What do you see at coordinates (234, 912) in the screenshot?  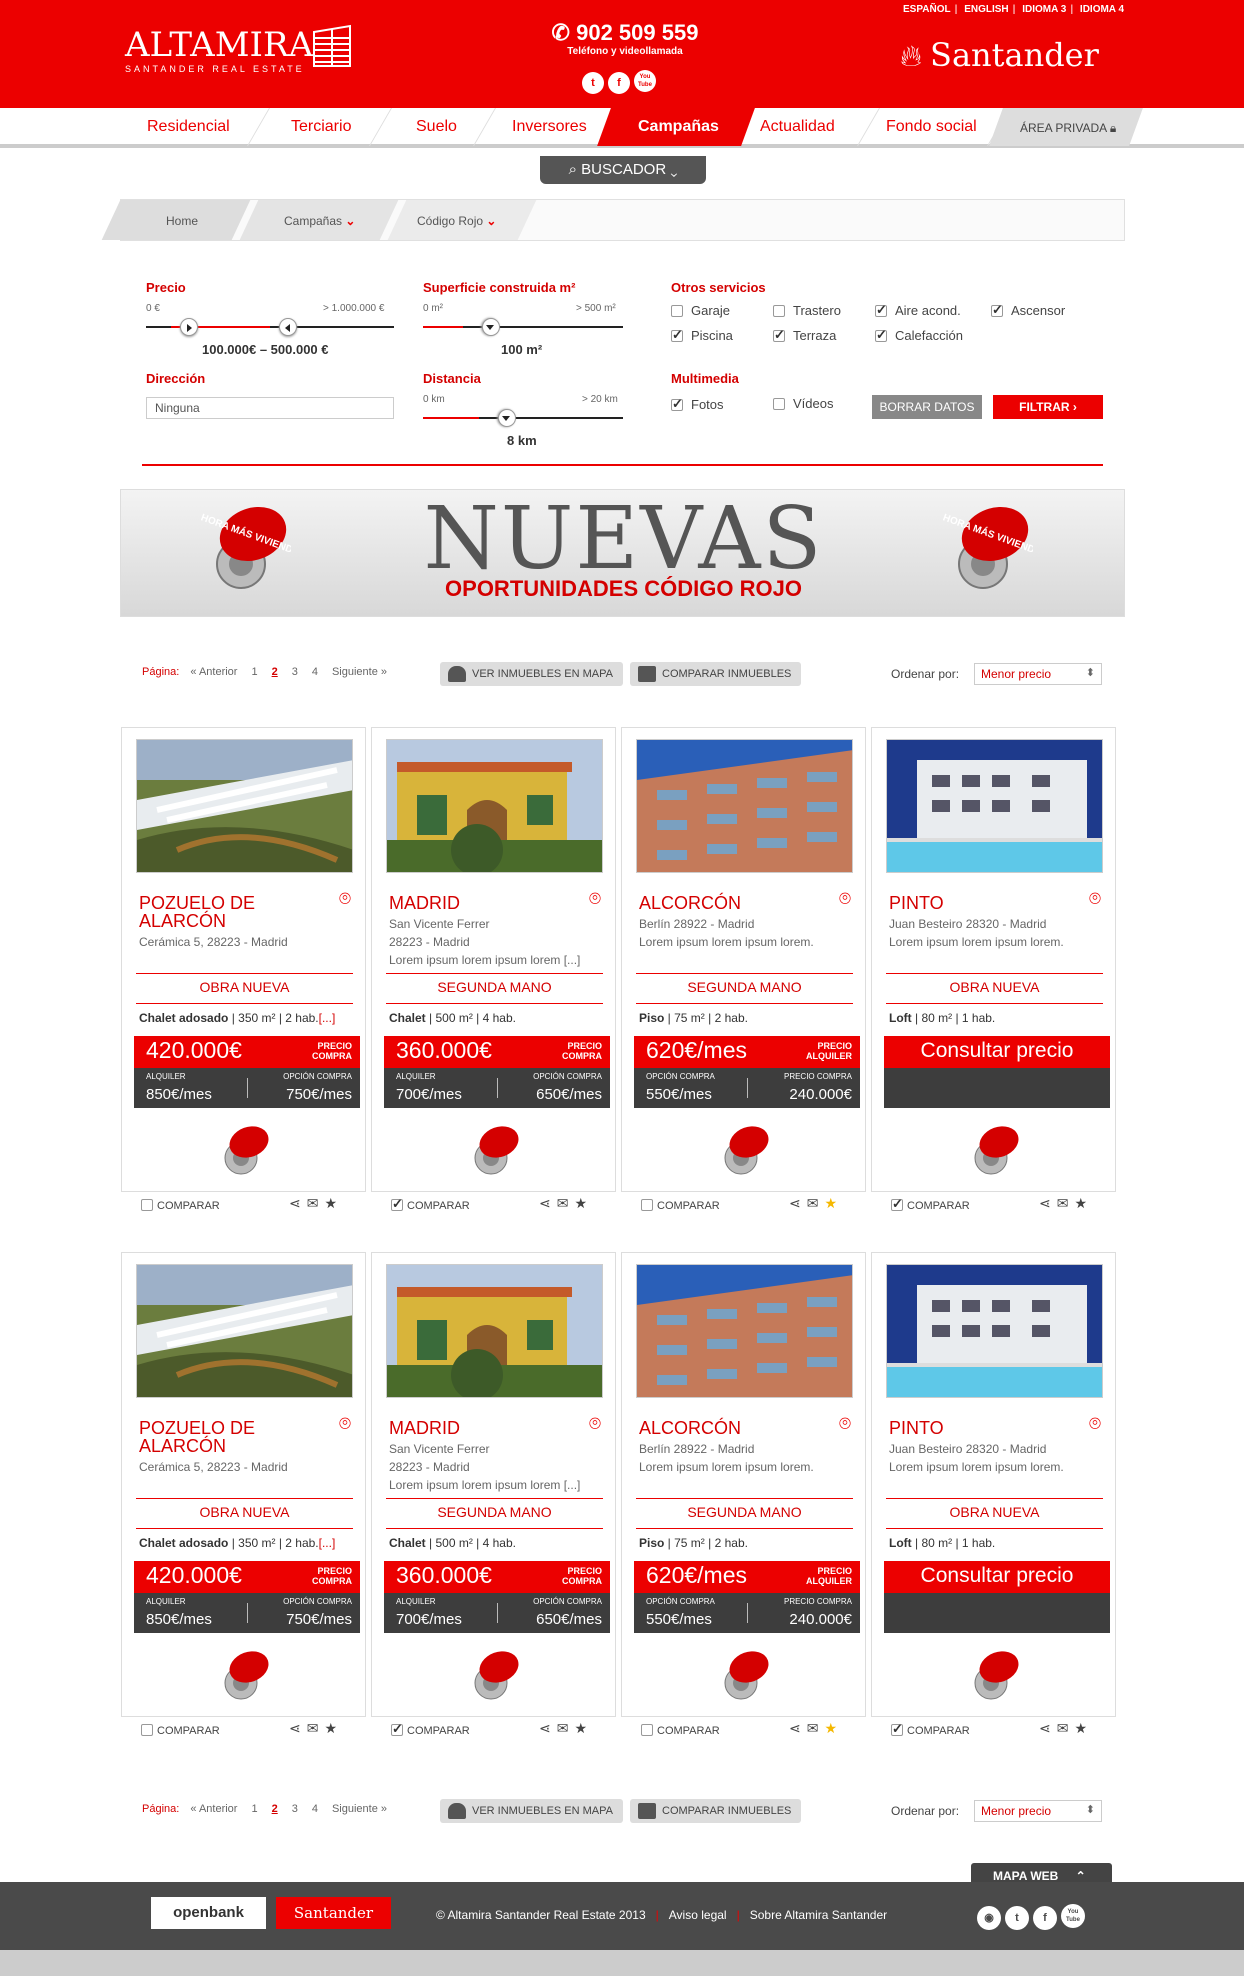 I see `property-city: POZUELO DE ALARCÓN` at bounding box center [234, 912].